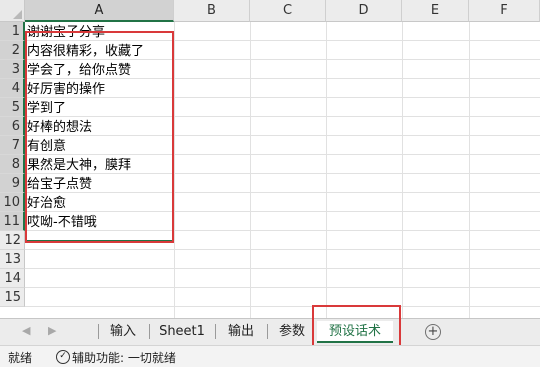  What do you see at coordinates (12, 11) in the screenshot?
I see `select-all-corner` at bounding box center [12, 11].